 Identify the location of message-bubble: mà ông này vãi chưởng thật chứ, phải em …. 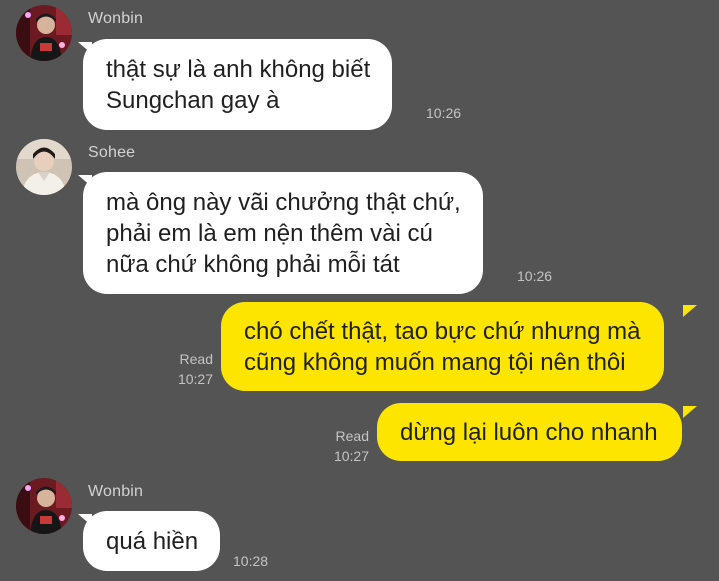
(283, 233).